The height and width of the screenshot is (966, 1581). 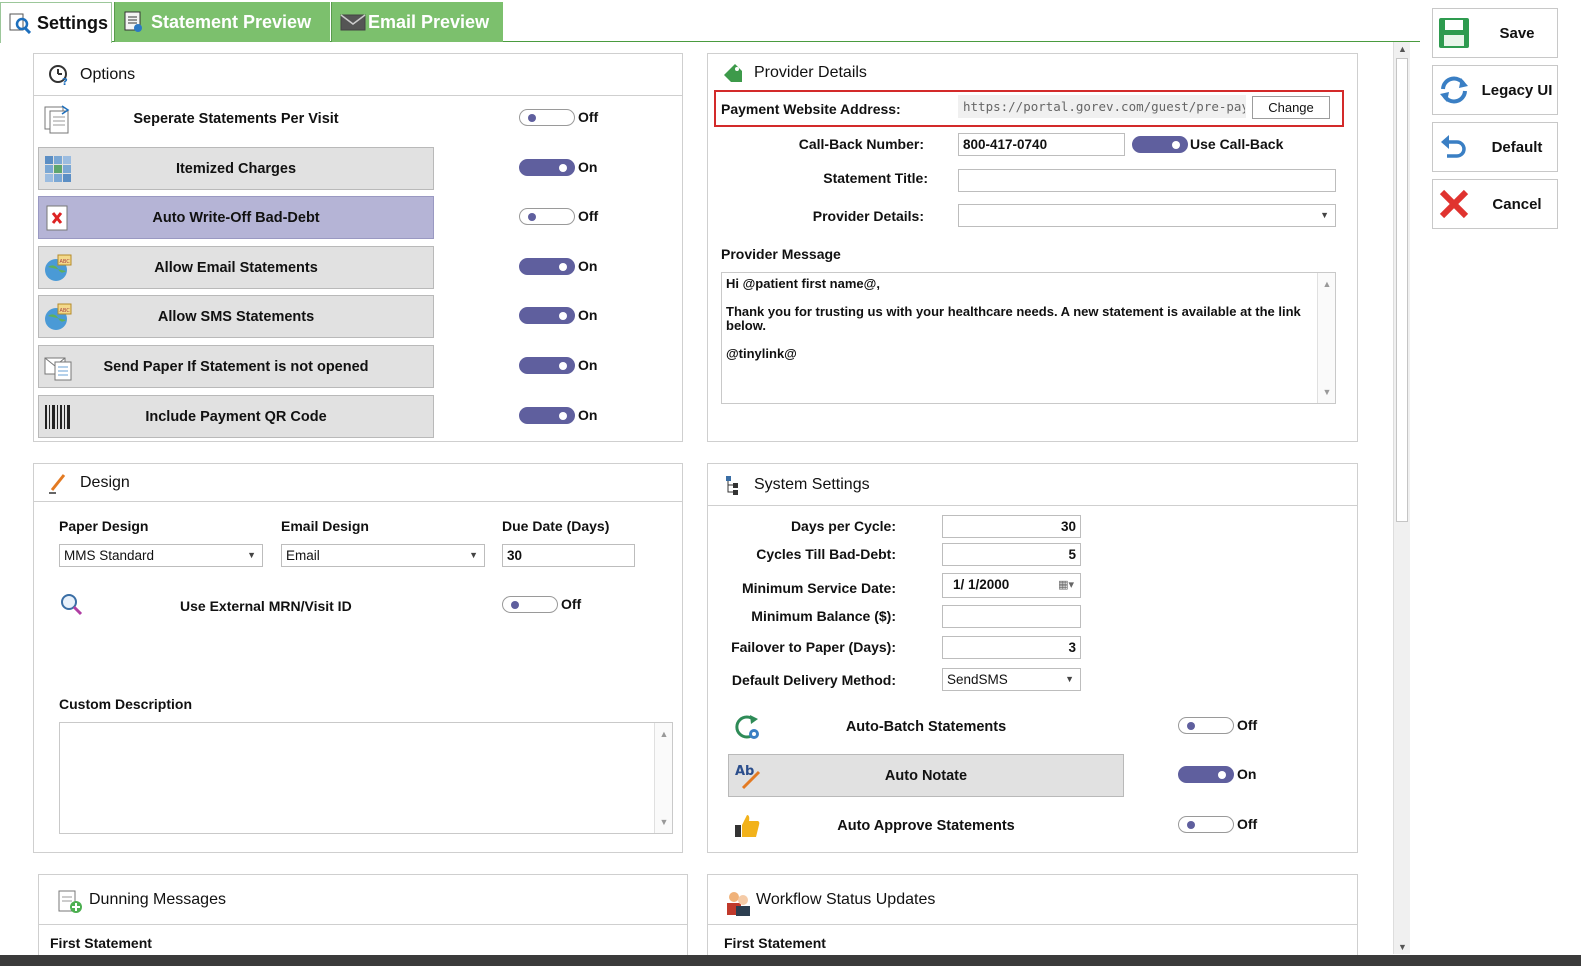 What do you see at coordinates (775, 943) in the screenshot?
I see `workflow-first-statement-label: First Statement` at bounding box center [775, 943].